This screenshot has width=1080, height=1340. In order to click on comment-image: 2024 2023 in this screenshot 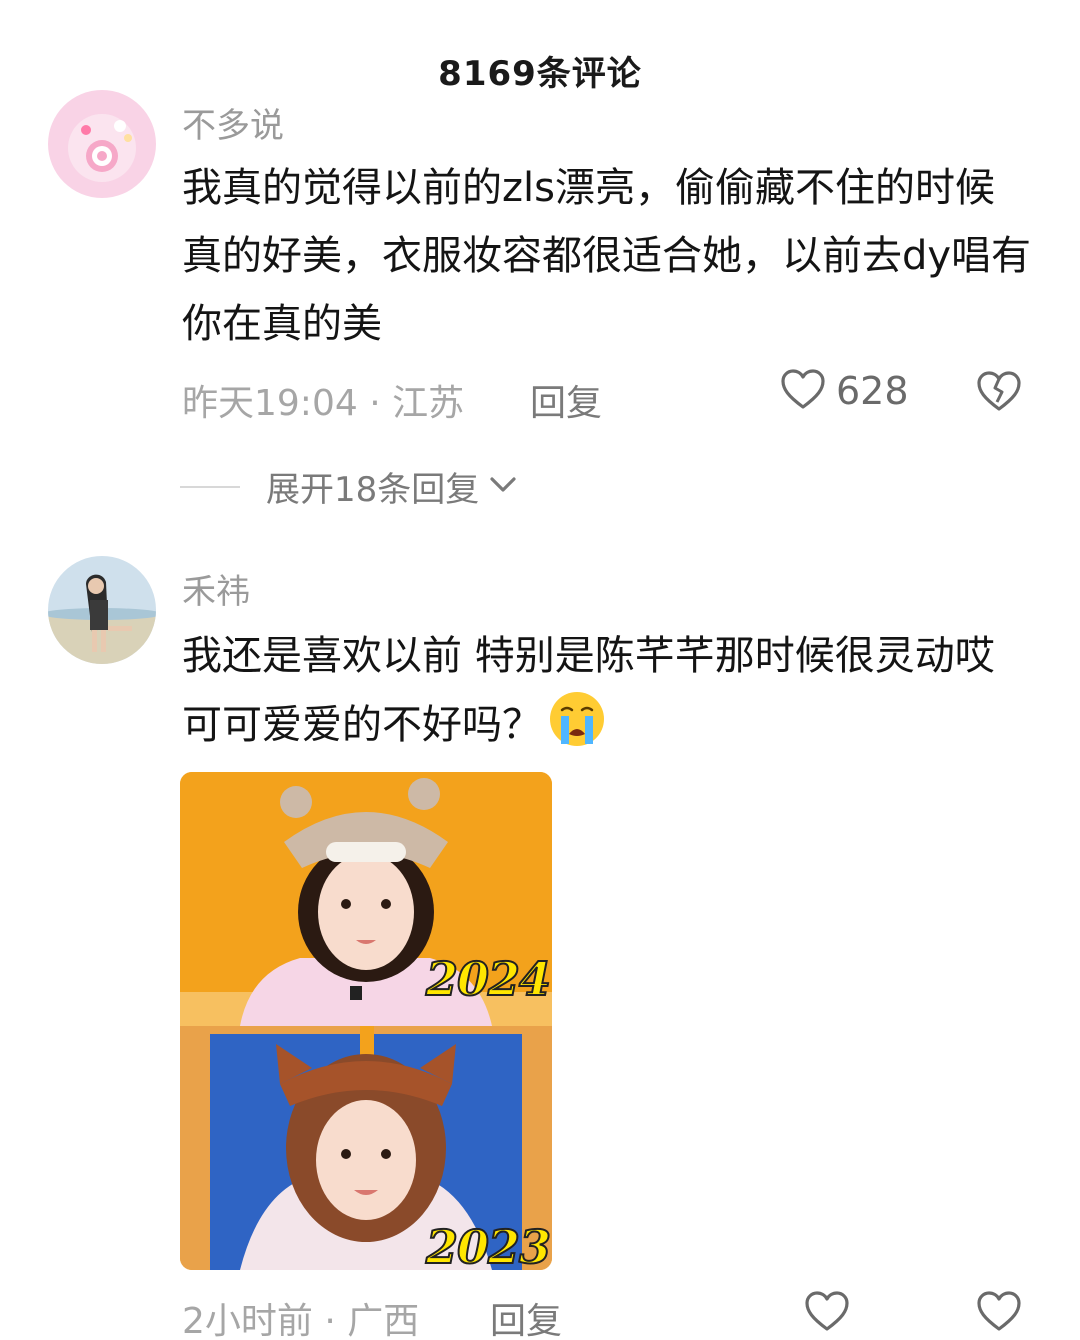, I will do `click(366, 1021)`.